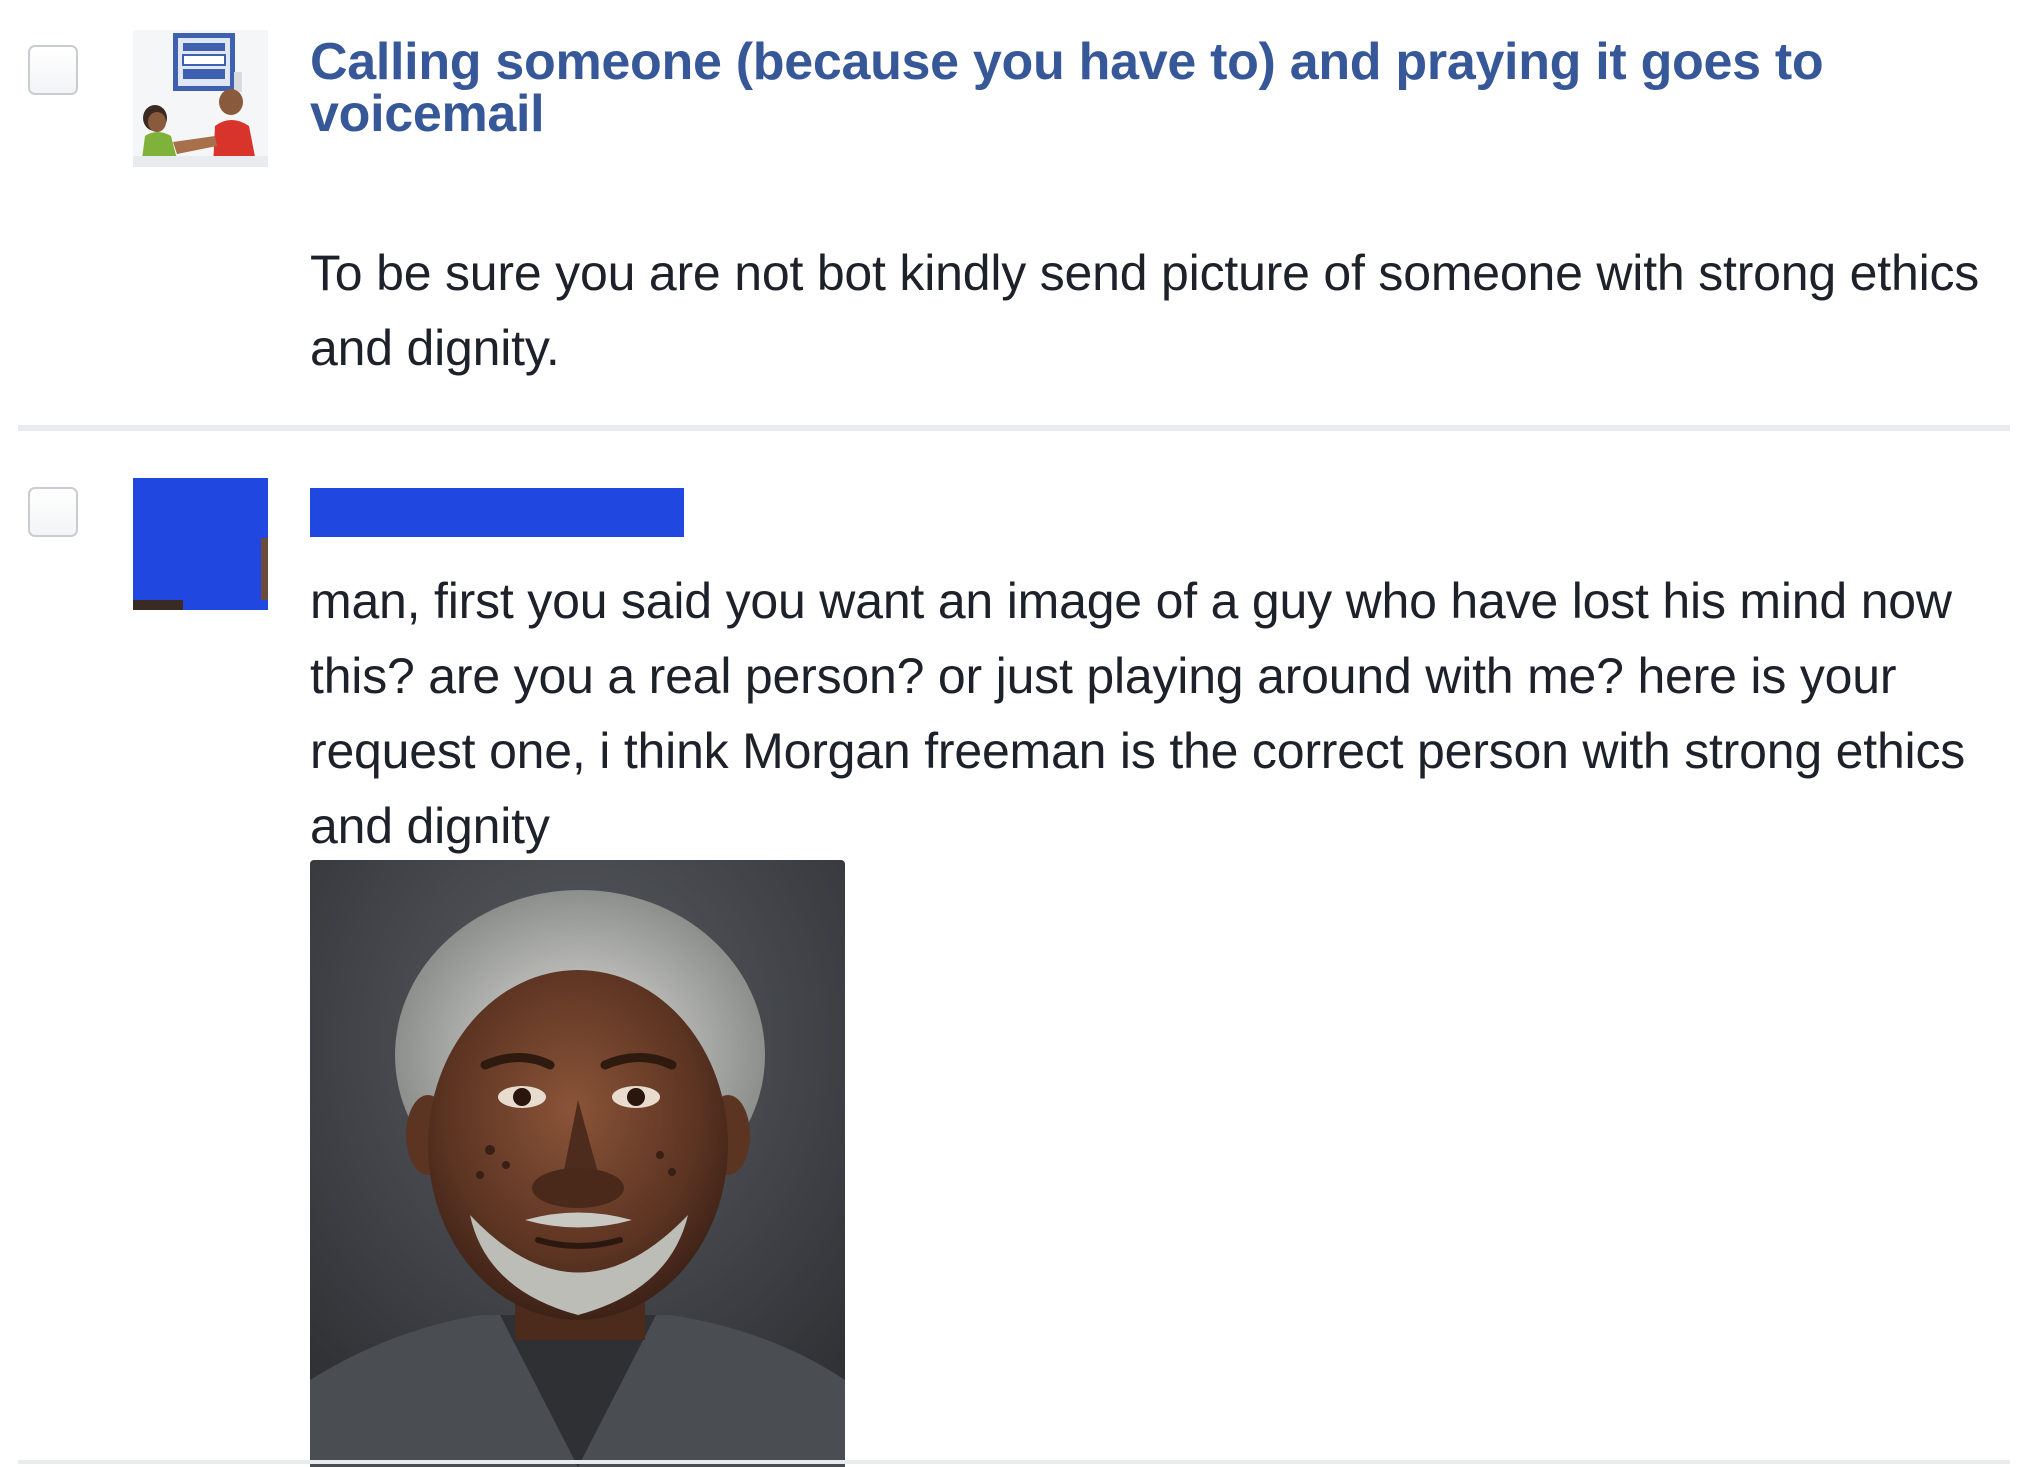 Image resolution: width=2017 pixels, height=1467 pixels. I want to click on portrait-photo-icon, so click(577, 1163).